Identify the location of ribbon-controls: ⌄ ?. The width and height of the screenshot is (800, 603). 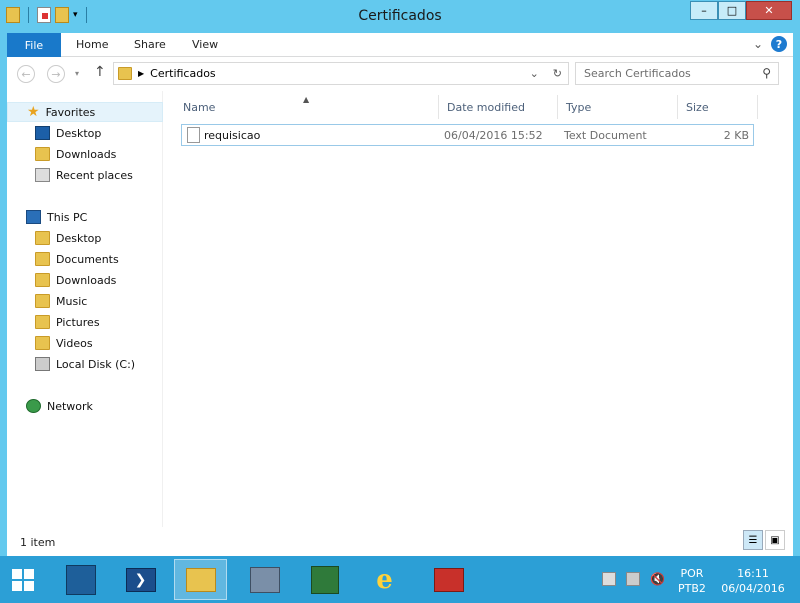
(770, 44).